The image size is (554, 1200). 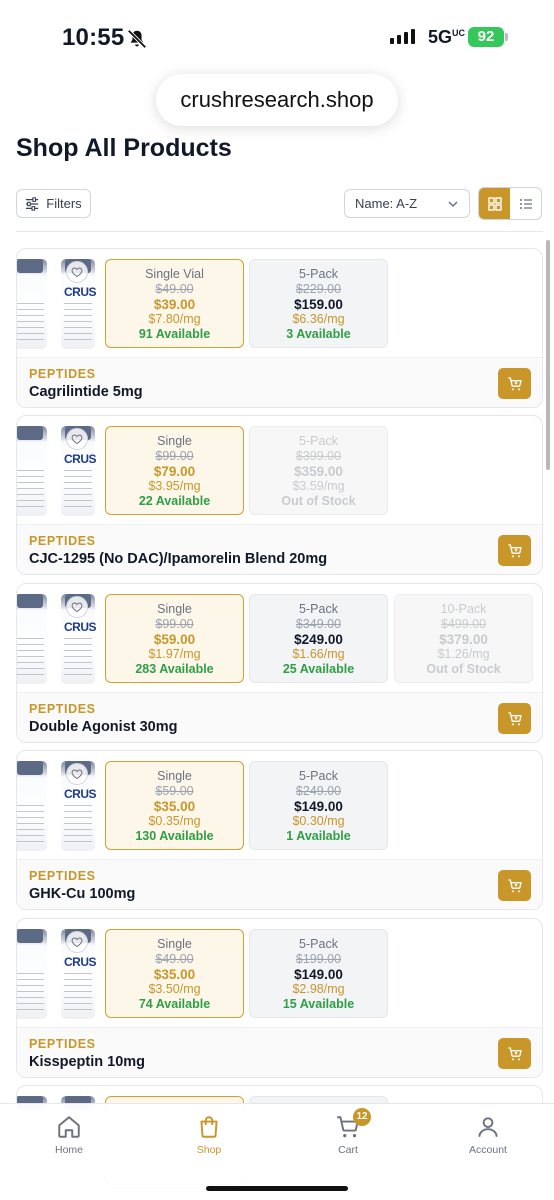 What do you see at coordinates (506, 37) in the screenshot?
I see `battery-tip` at bounding box center [506, 37].